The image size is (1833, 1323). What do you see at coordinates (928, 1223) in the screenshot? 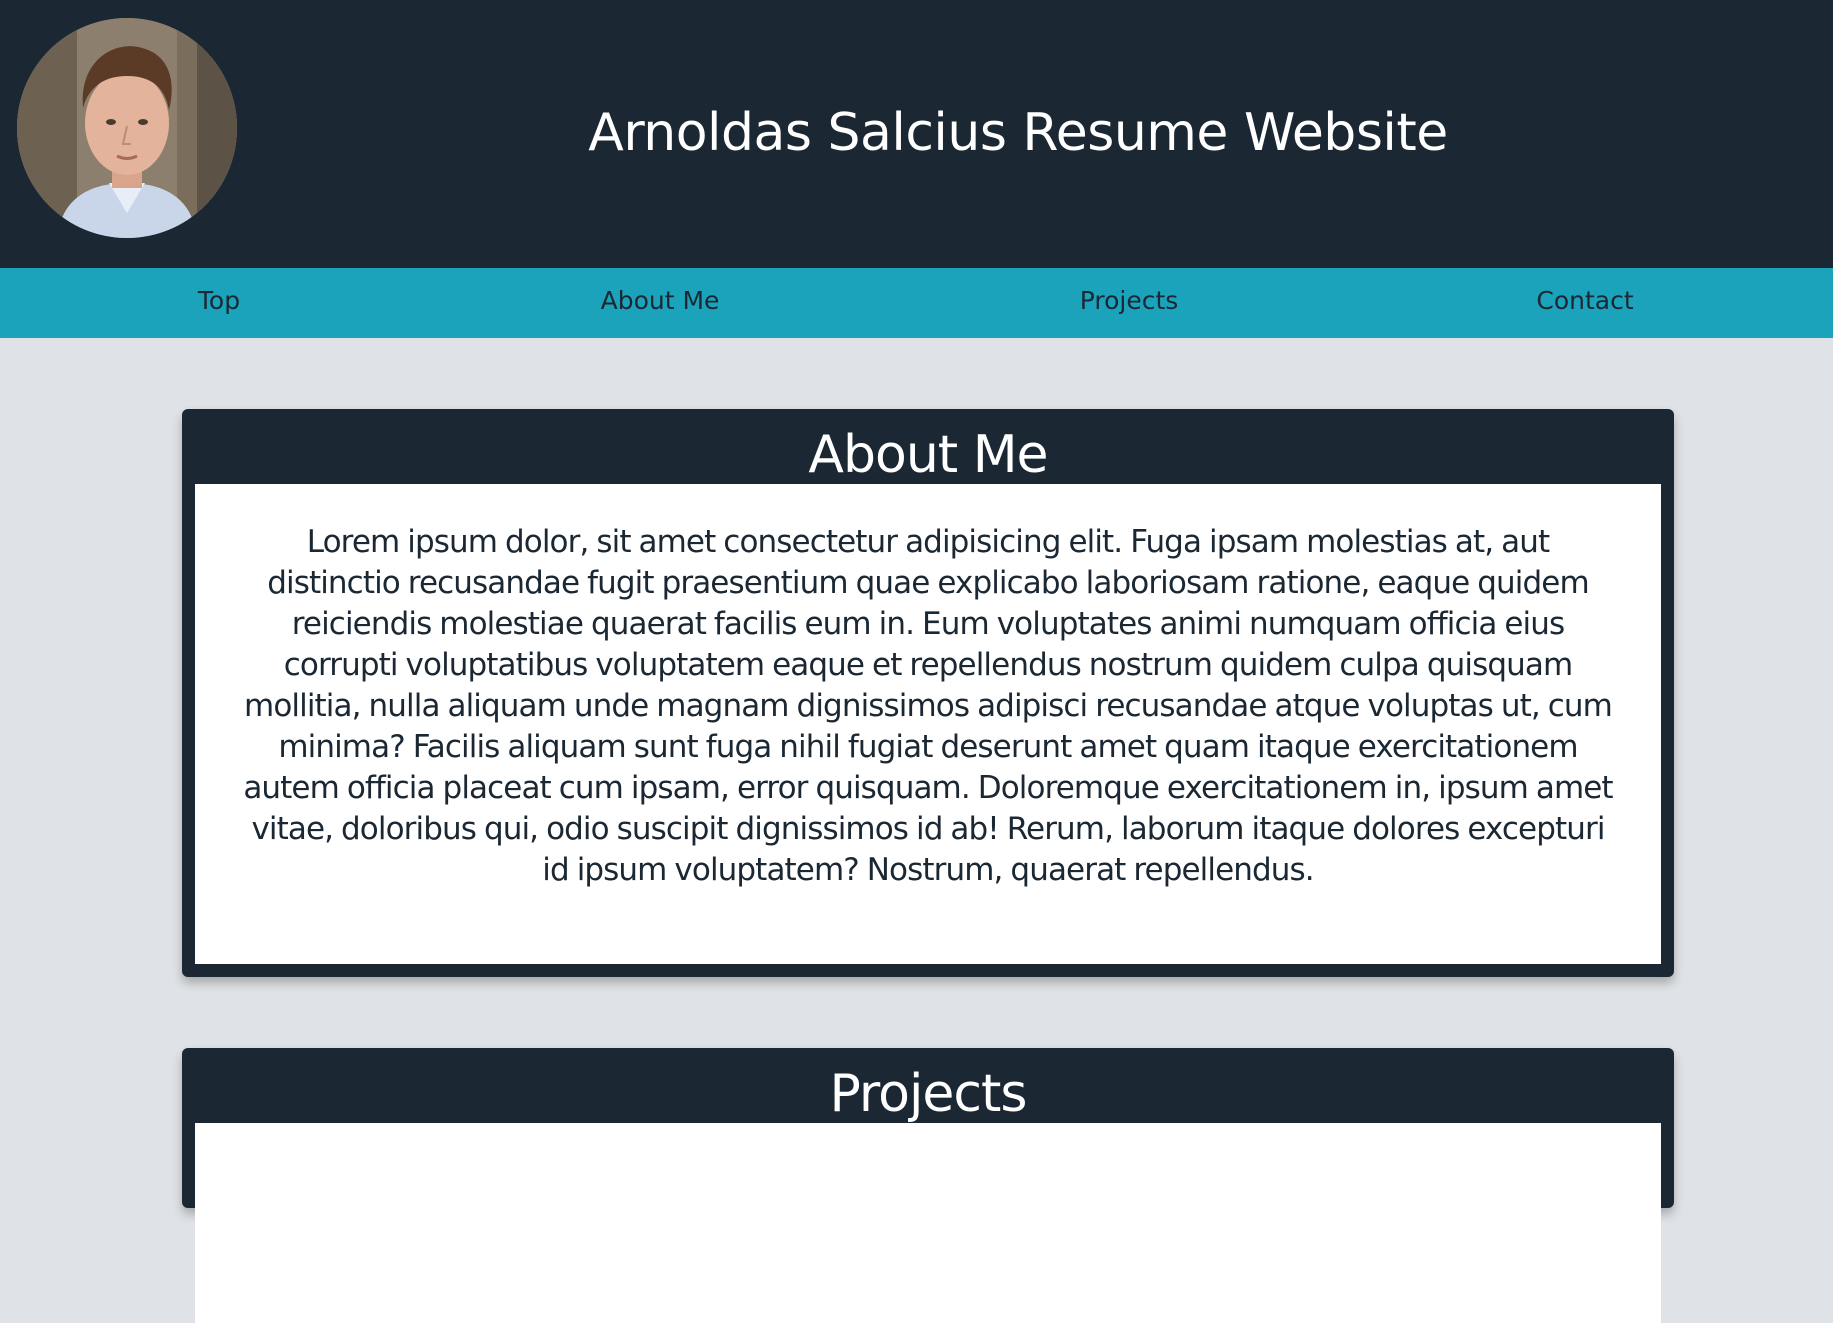
I see `projects-body` at bounding box center [928, 1223].